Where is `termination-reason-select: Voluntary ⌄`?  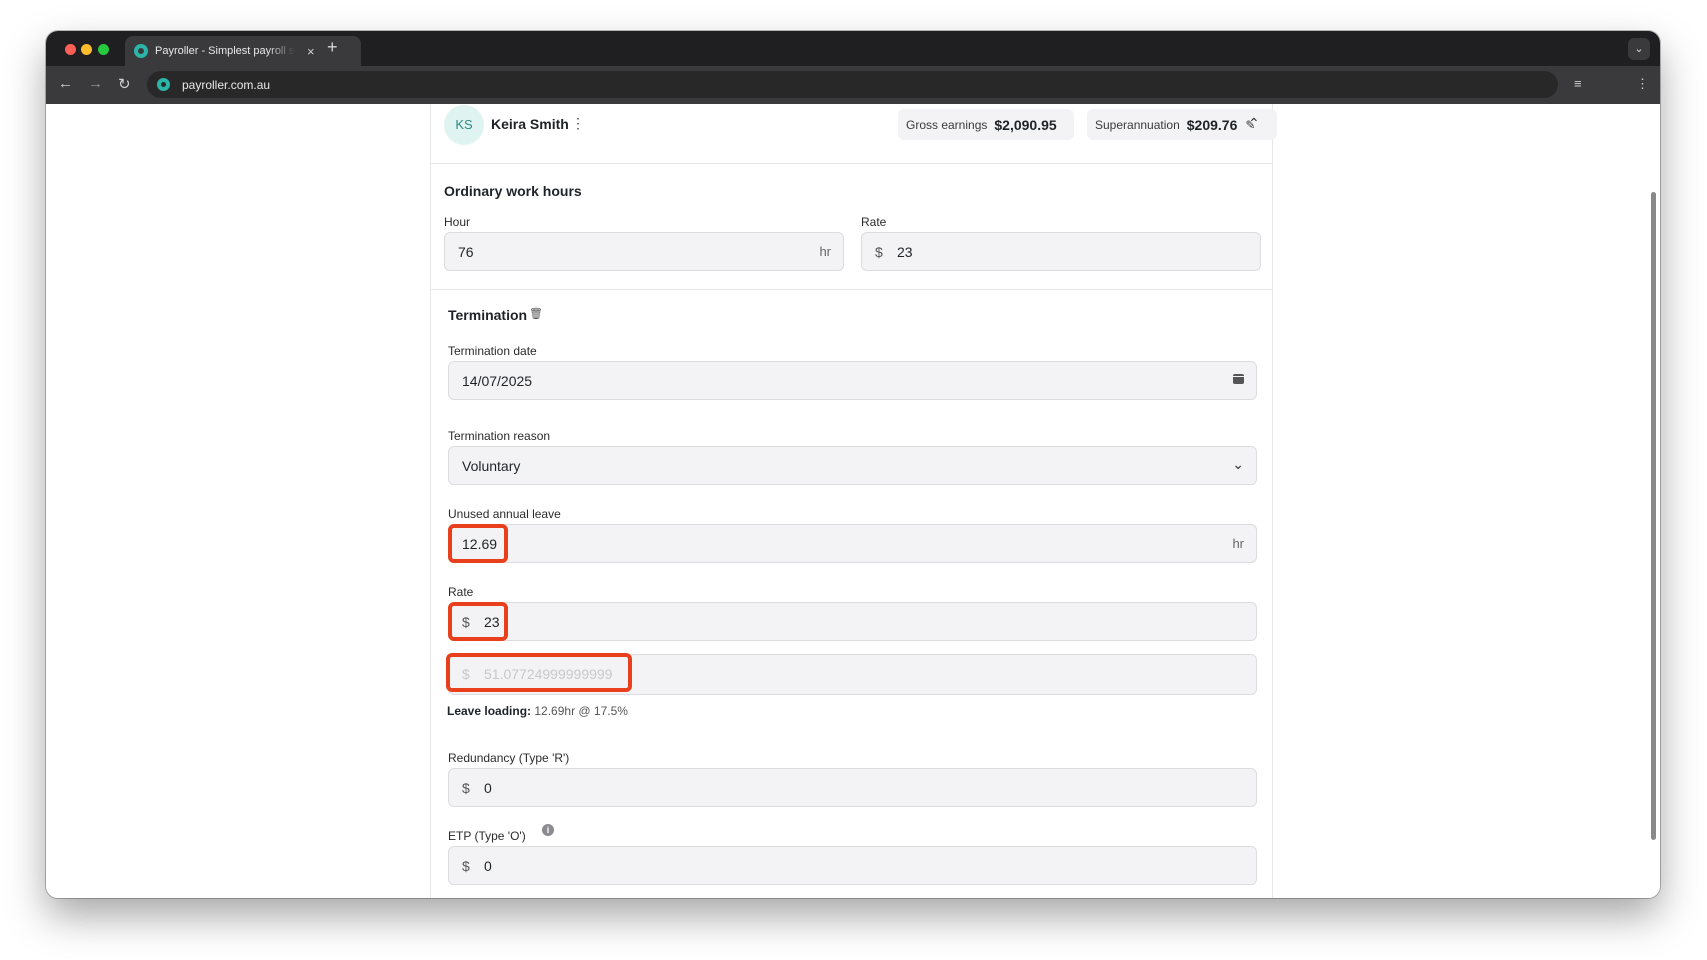
termination-reason-select: Voluntary ⌄ is located at coordinates (852, 465).